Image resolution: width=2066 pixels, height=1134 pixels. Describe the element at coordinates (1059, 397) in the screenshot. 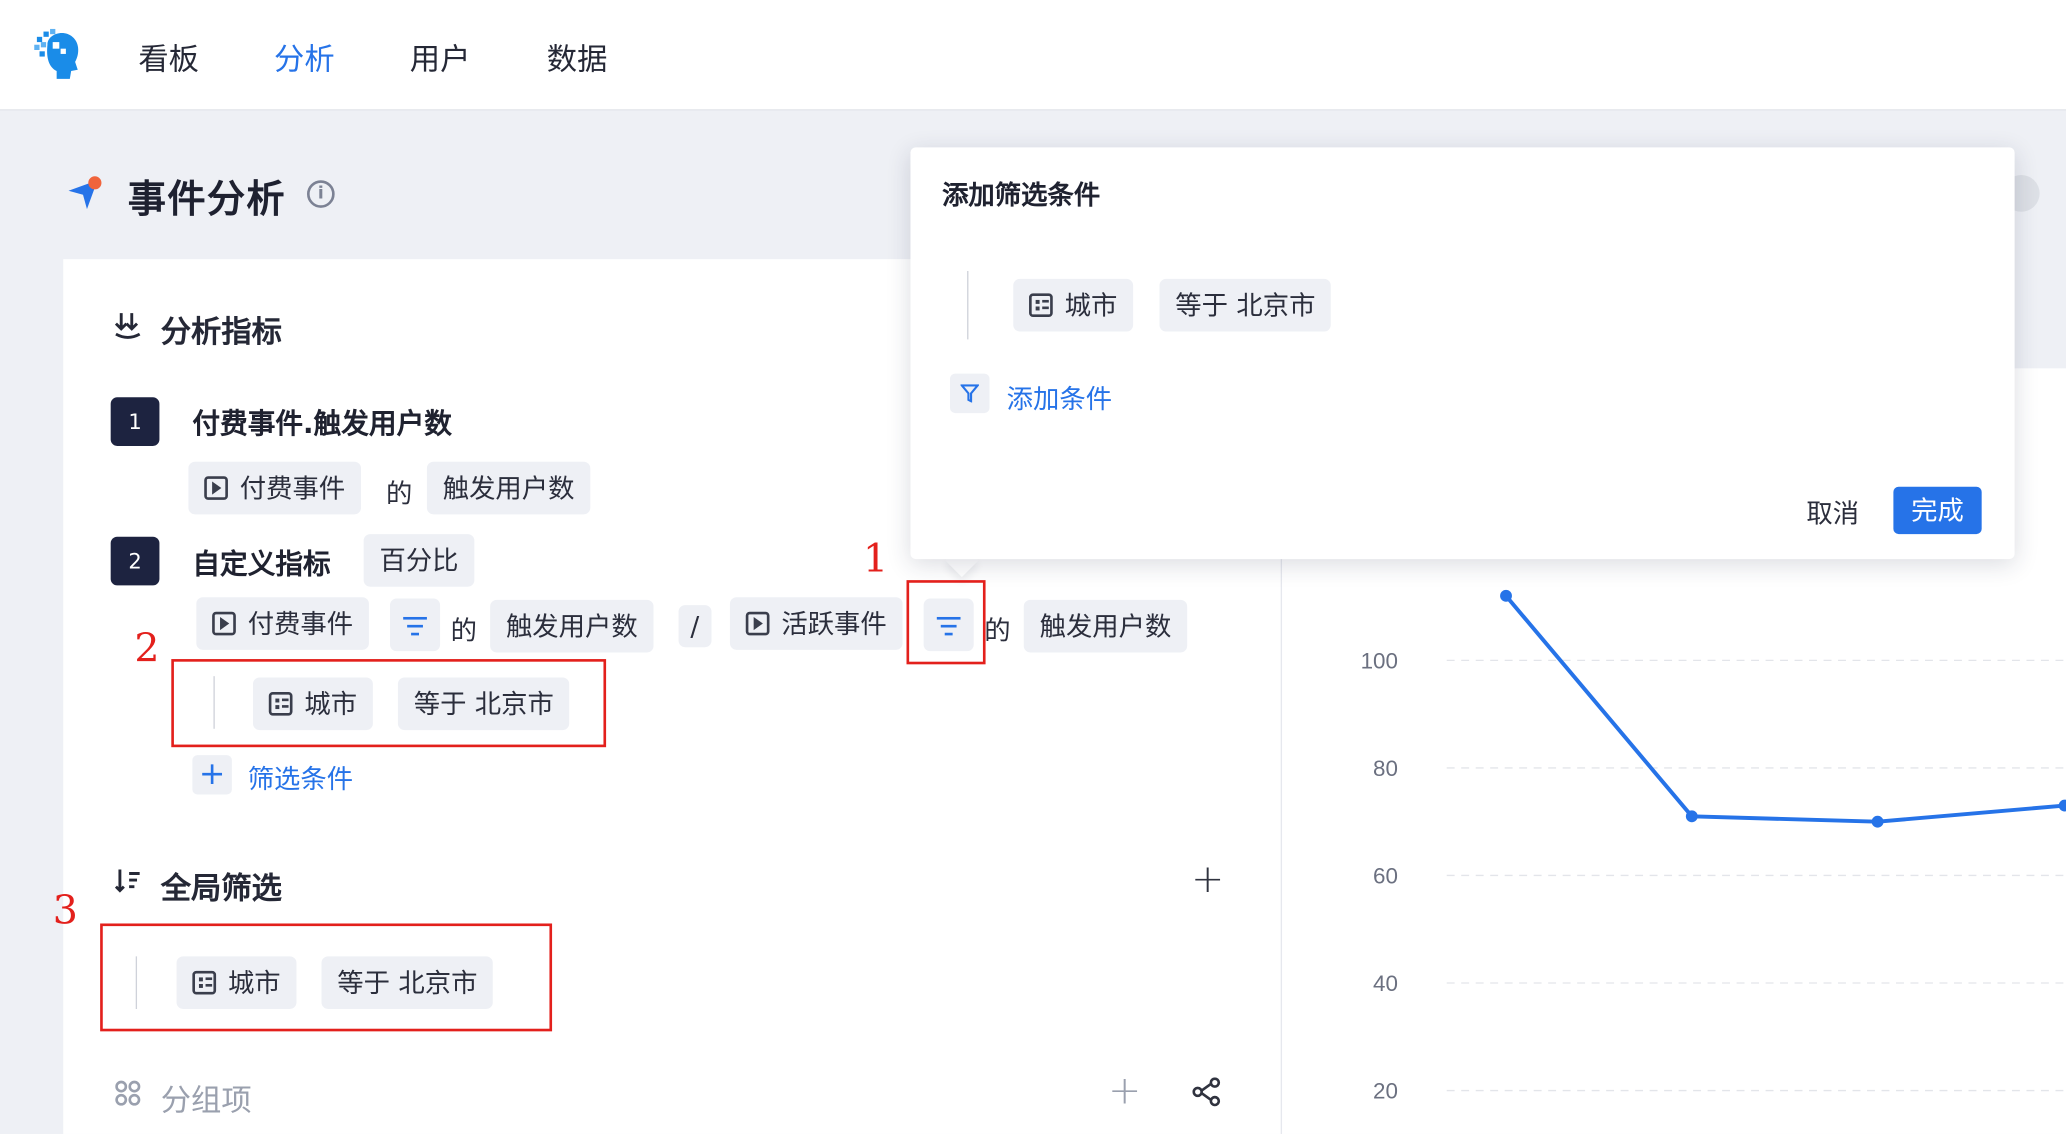

I see `add-condition-link: 添加条件` at that location.